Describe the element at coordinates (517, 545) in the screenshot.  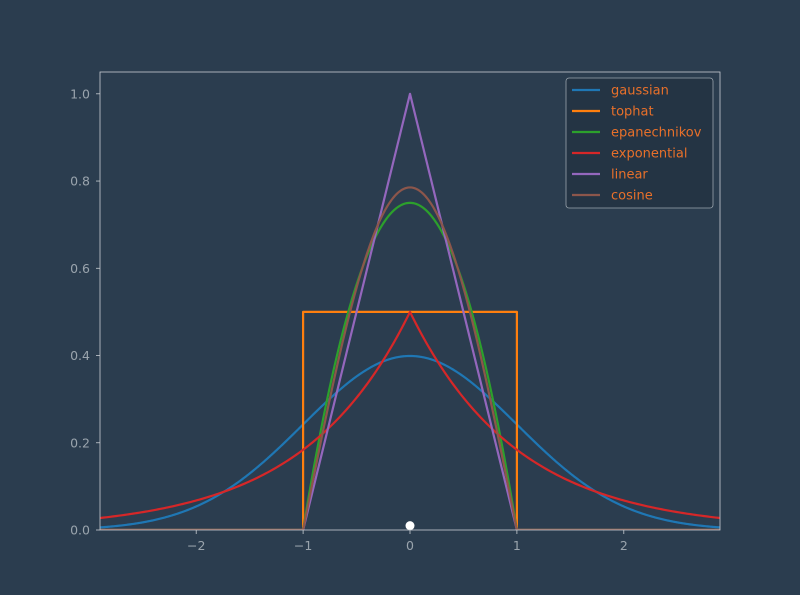
I see `x-tick-label: 1` at that location.